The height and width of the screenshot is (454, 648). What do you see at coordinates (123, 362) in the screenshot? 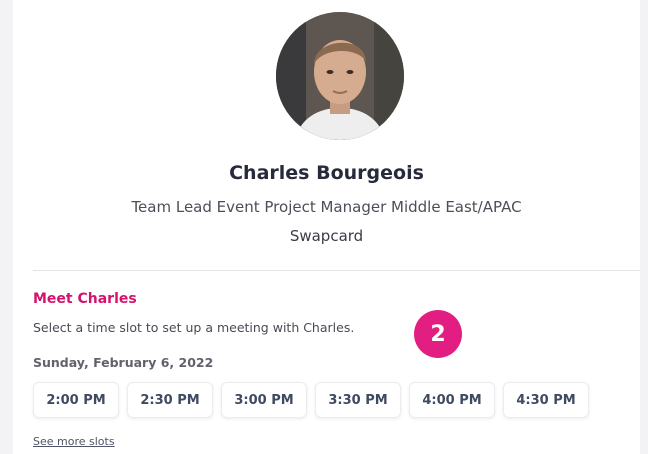
I see `meeting-date: Sunday, February 6, 2022` at bounding box center [123, 362].